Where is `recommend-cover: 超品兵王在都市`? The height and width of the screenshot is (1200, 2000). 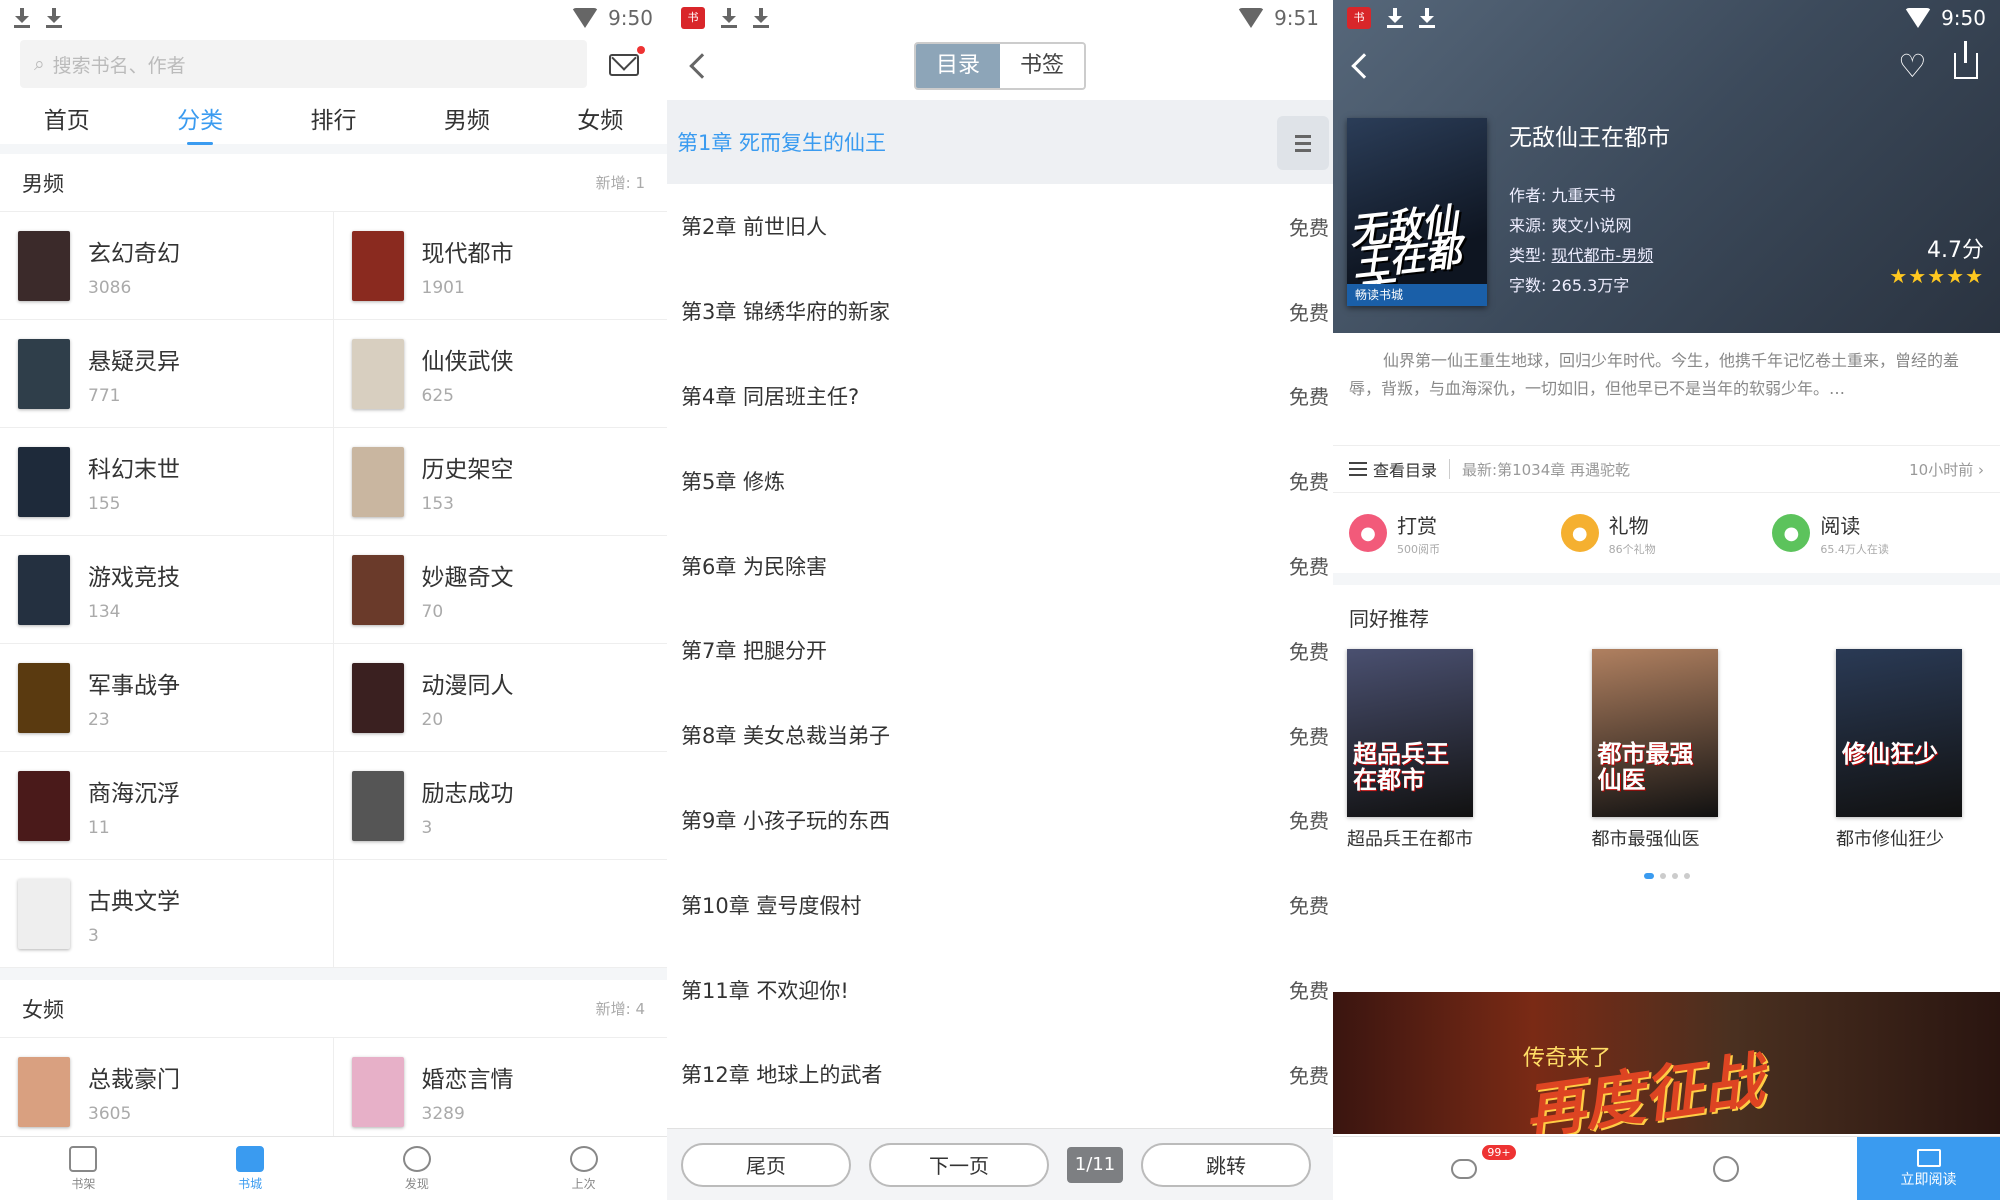
recommend-cover: 超品兵王在都市 is located at coordinates (1410, 733).